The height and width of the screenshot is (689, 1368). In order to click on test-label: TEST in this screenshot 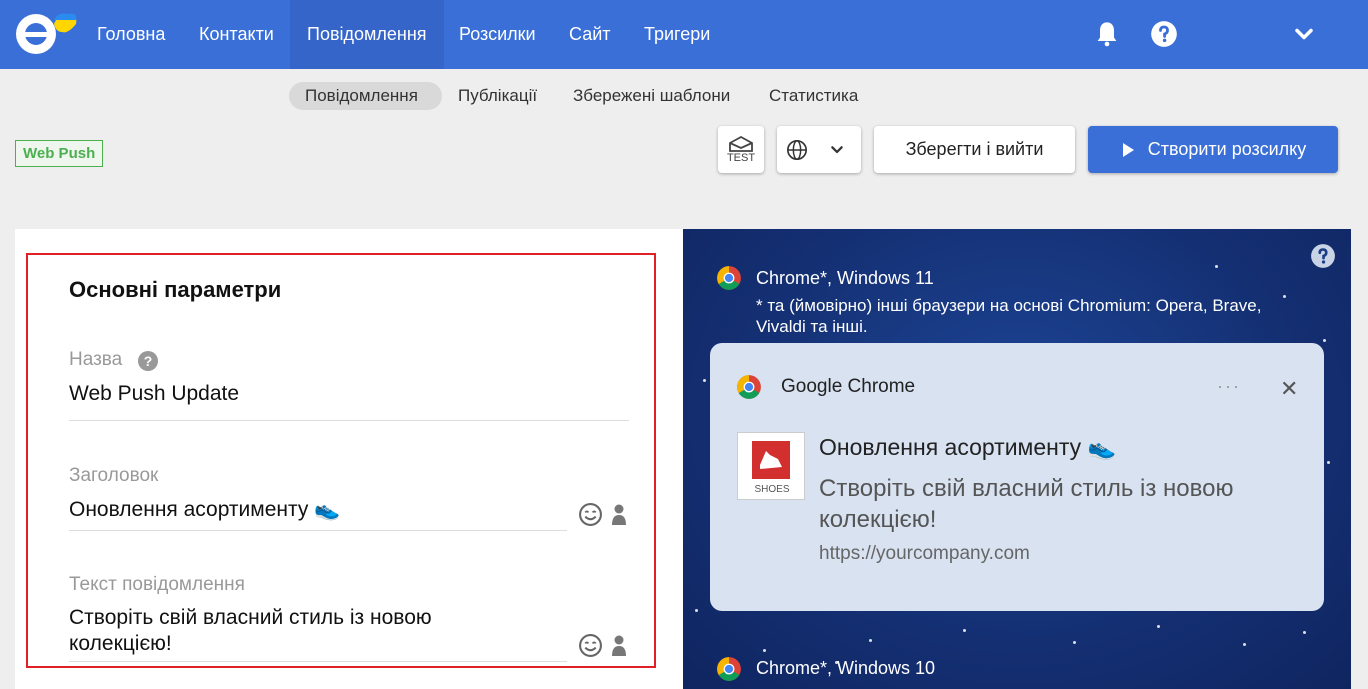, I will do `click(741, 158)`.